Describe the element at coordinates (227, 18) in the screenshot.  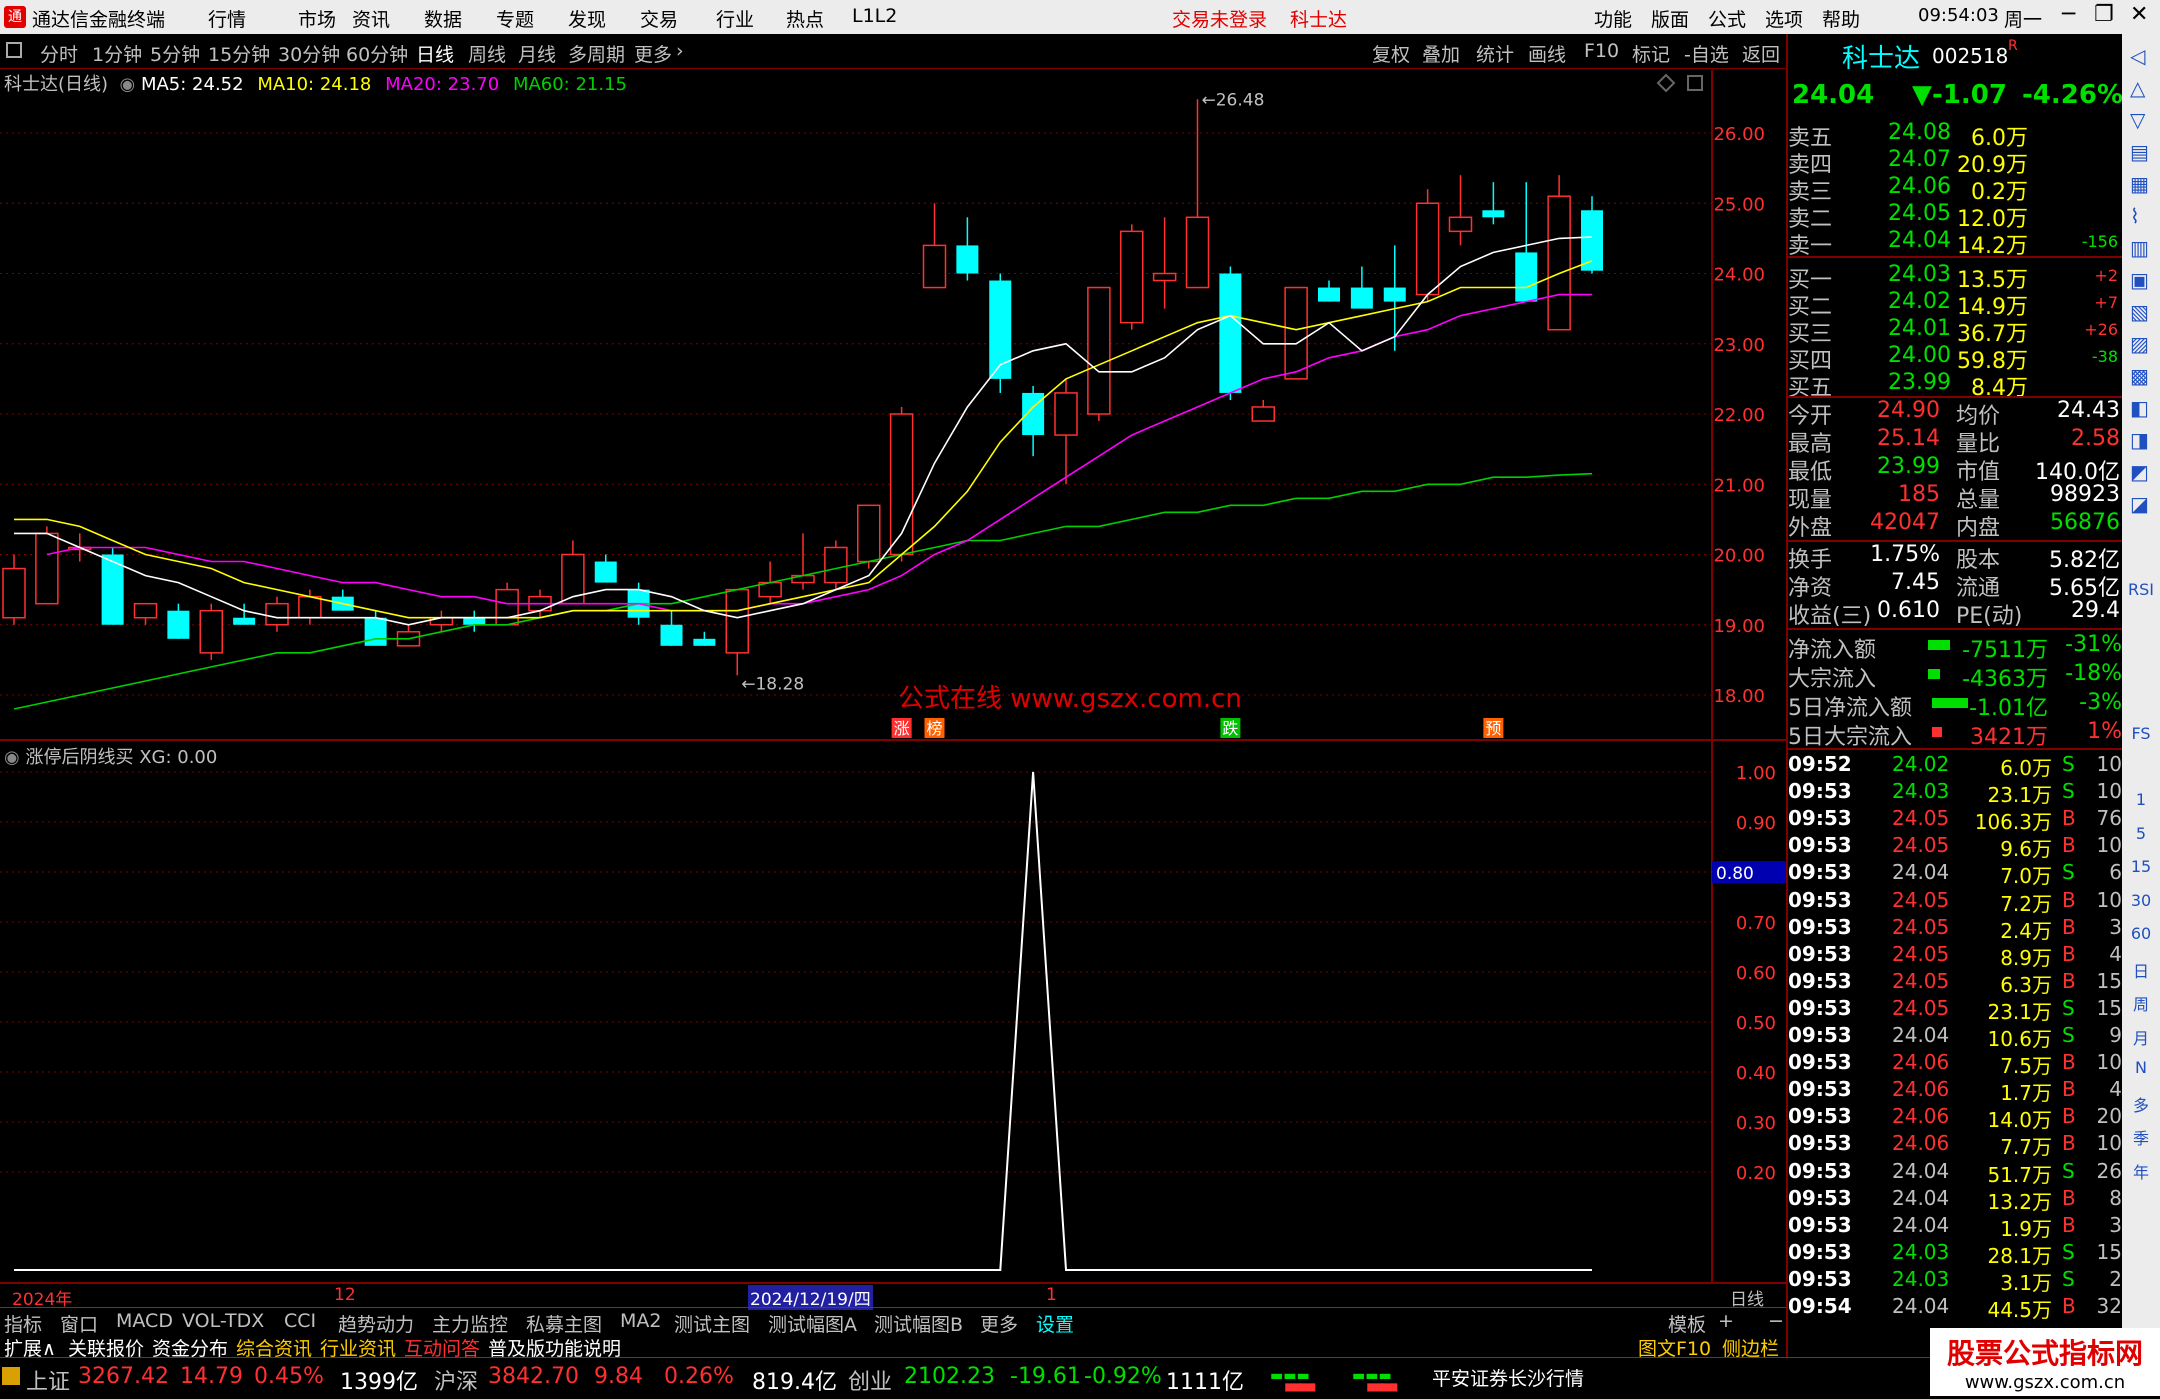
I see `menu-item-0: 行情` at that location.